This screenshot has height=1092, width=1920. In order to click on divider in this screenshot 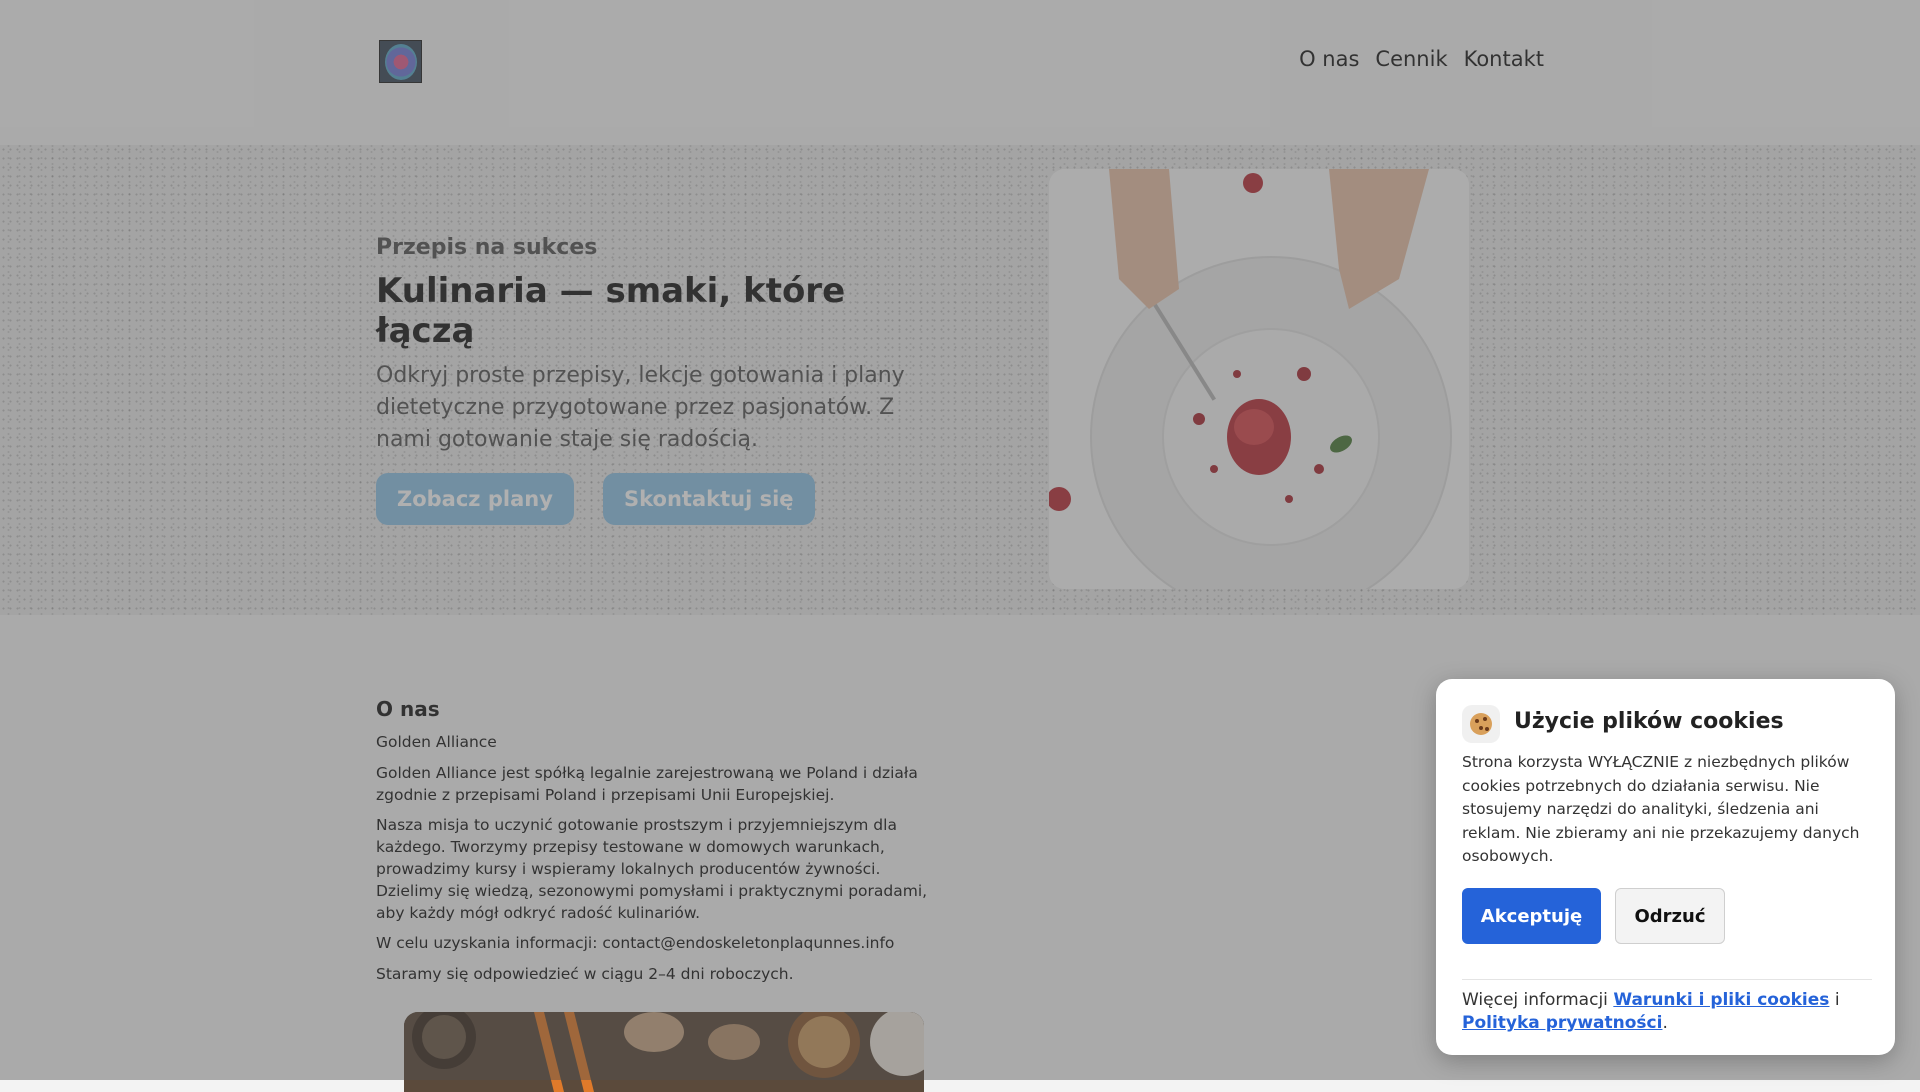, I will do `click(1667, 979)`.